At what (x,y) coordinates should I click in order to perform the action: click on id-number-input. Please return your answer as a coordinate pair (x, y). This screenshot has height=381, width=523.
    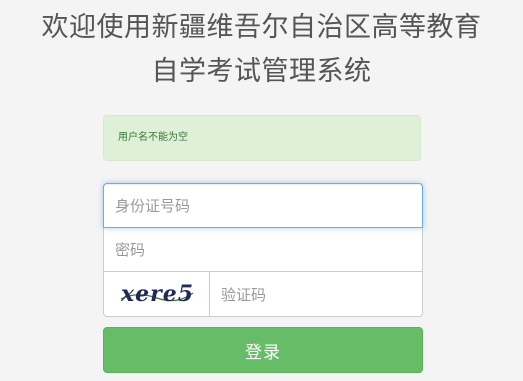
    Looking at the image, I should click on (263, 205).